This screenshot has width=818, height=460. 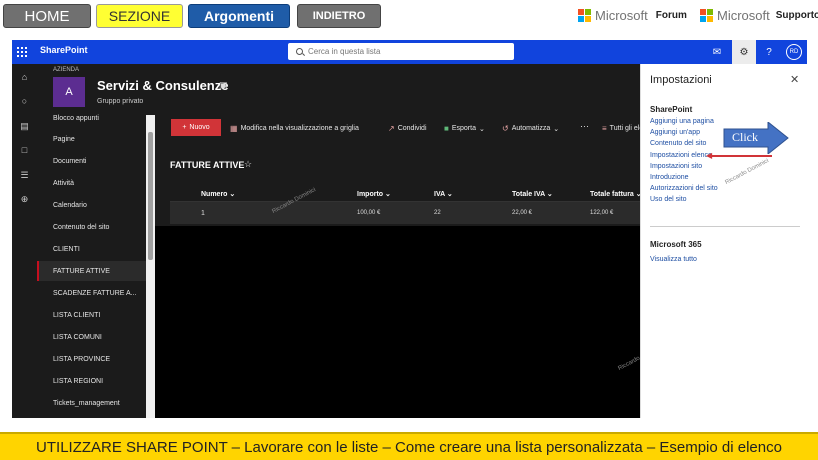 What do you see at coordinates (747, 172) in the screenshot?
I see `watermark: Riccardo Dominici` at bounding box center [747, 172].